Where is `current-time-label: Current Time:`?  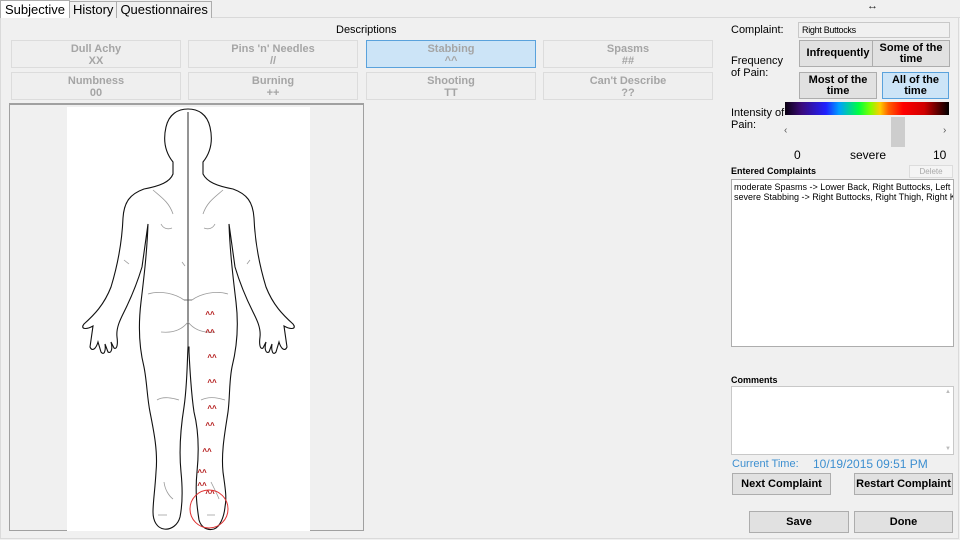 current-time-label: Current Time: is located at coordinates (765, 464).